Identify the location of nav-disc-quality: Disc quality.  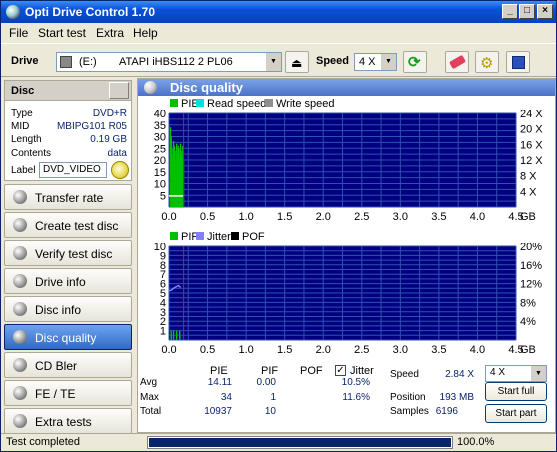
(68, 337).